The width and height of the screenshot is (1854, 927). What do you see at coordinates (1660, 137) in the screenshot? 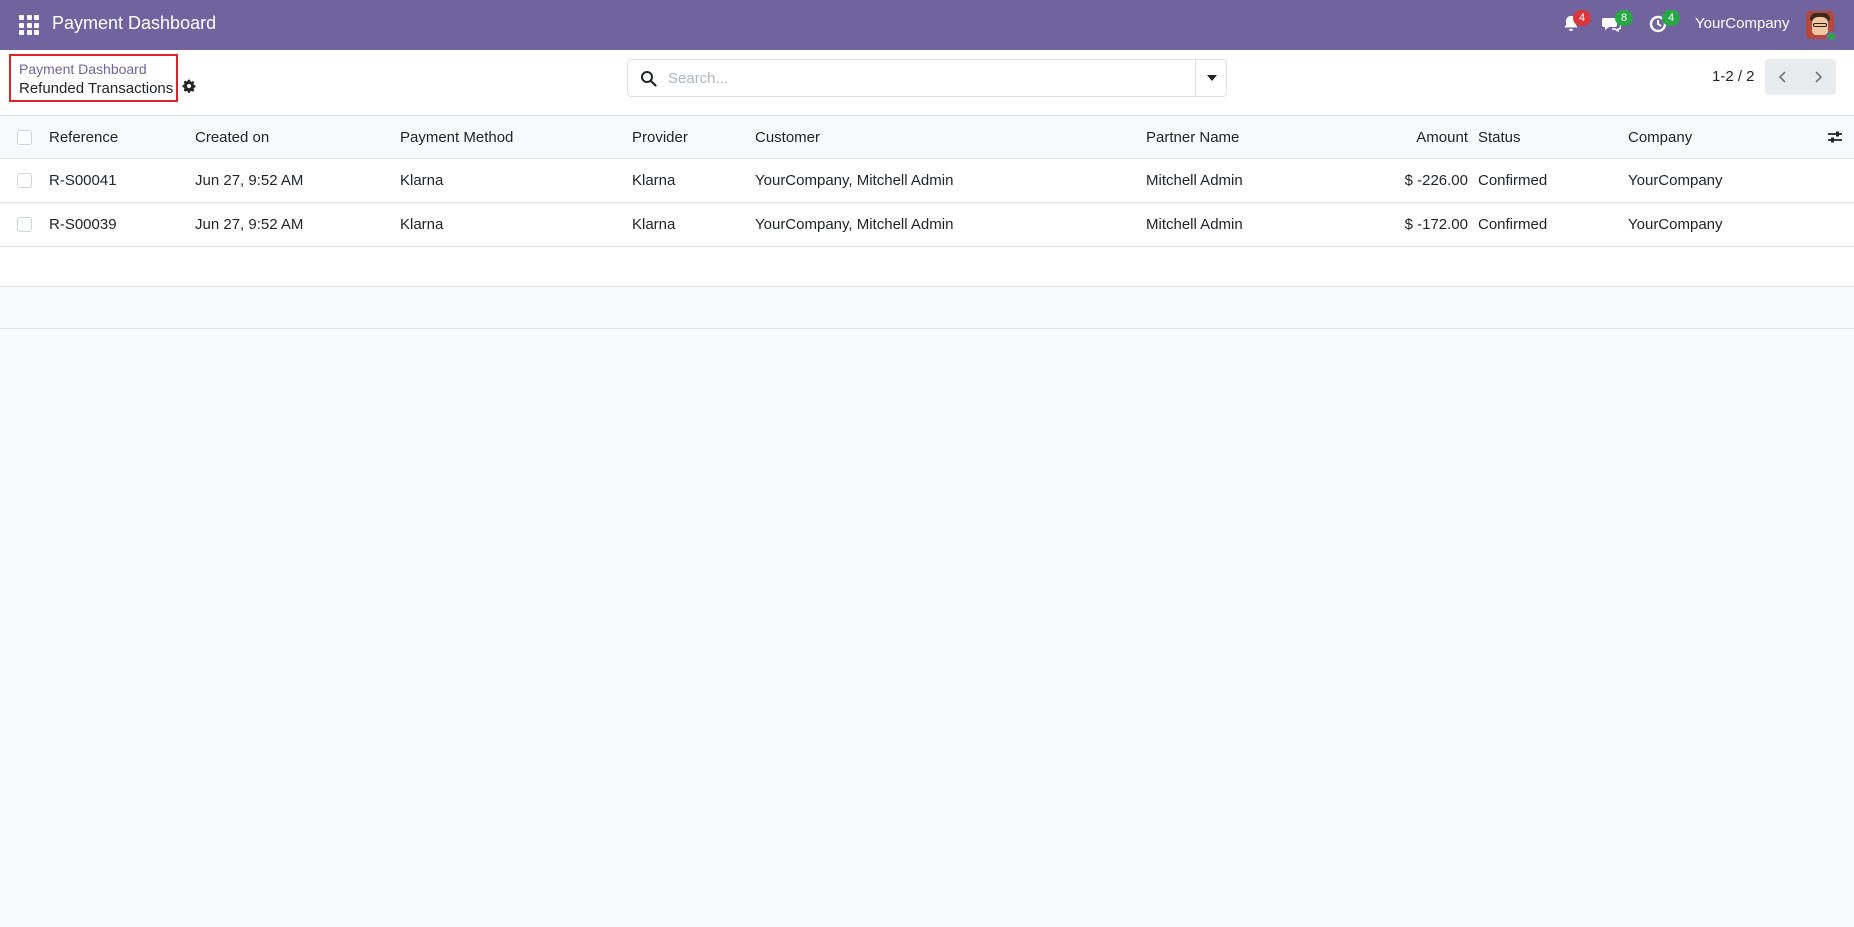
I see `column-header-company: Company` at bounding box center [1660, 137].